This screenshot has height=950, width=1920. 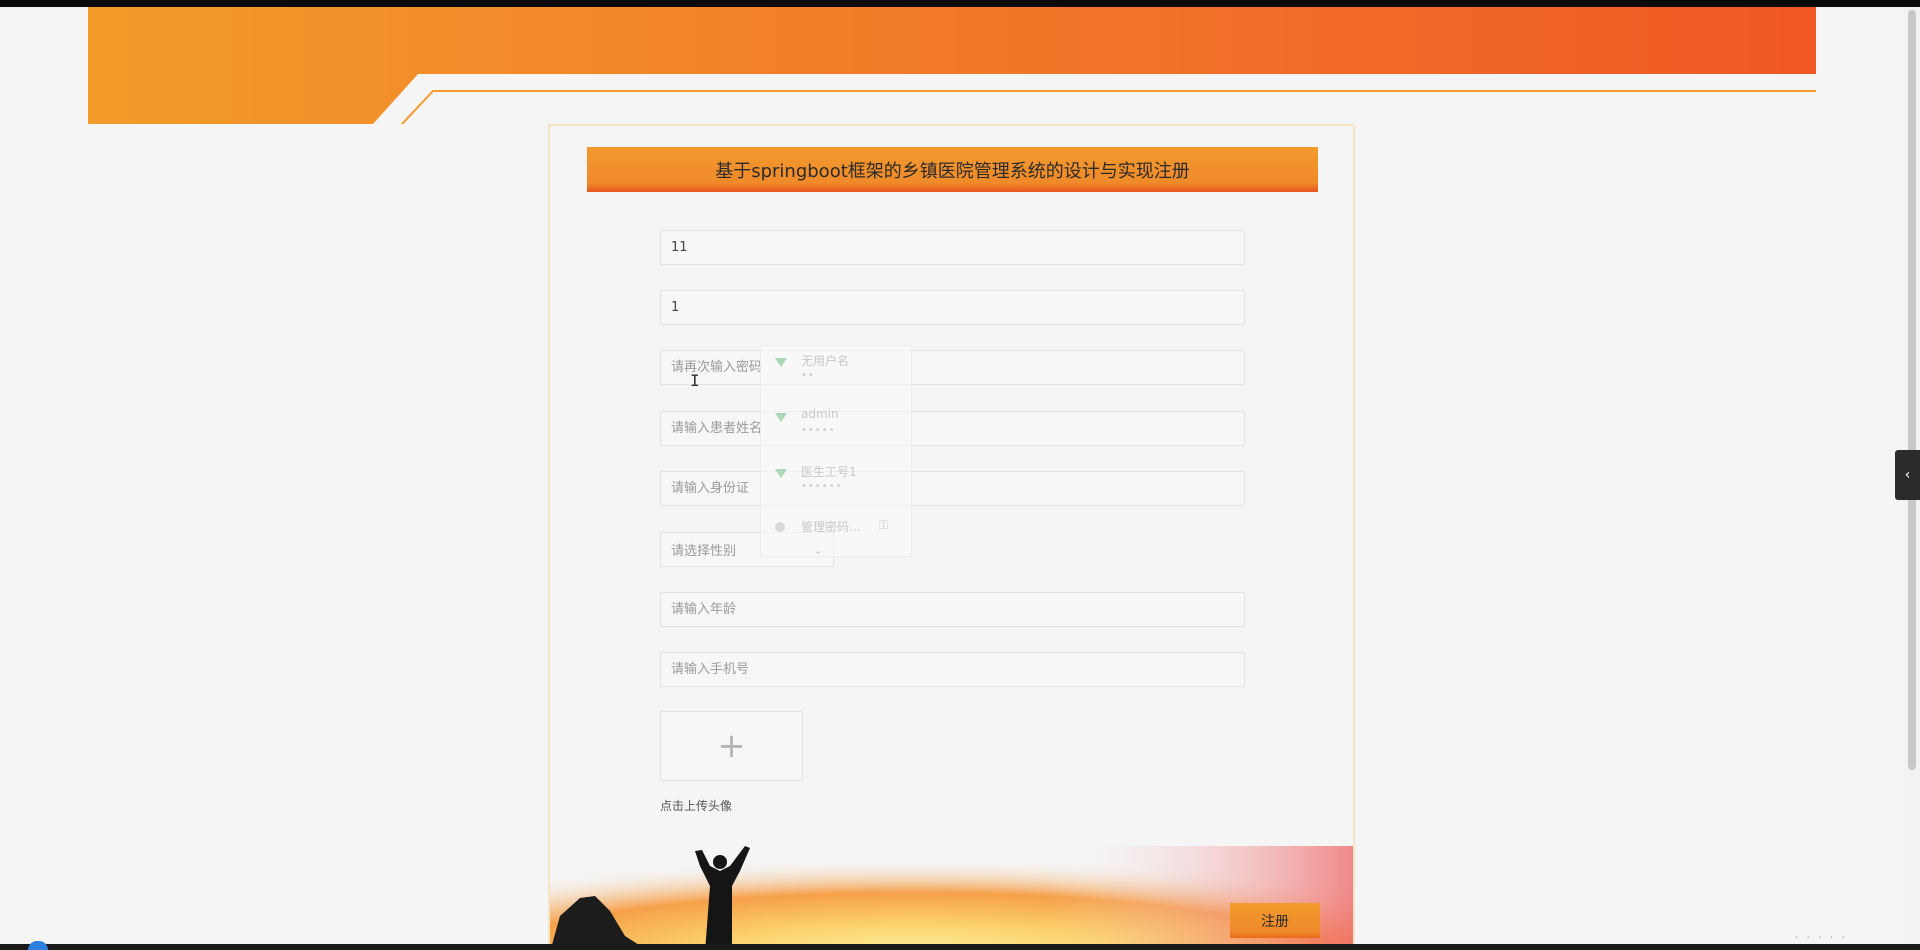 What do you see at coordinates (952, 609) in the screenshot?
I see `age-input` at bounding box center [952, 609].